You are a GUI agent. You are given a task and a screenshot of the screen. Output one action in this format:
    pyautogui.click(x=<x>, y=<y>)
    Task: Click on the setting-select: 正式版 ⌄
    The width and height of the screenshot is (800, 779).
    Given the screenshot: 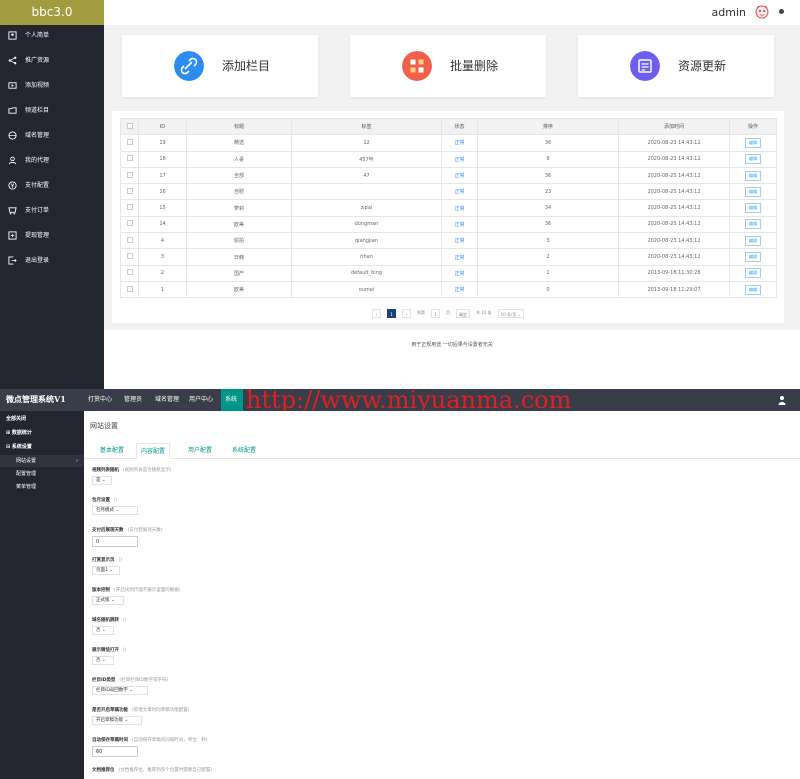 What is the action you would take?
    pyautogui.click(x=108, y=600)
    